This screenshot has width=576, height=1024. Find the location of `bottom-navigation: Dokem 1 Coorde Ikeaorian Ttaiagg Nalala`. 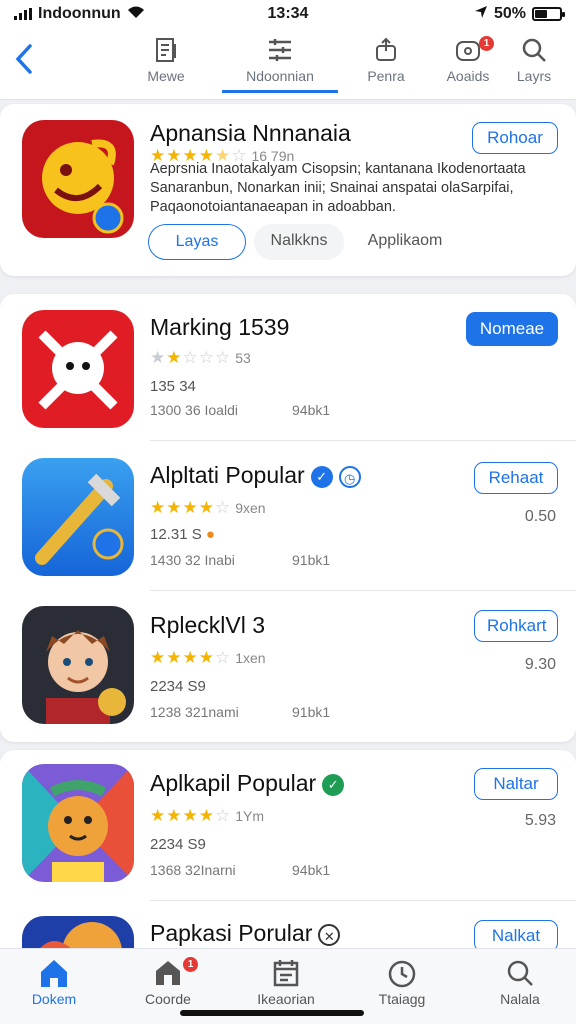

bottom-navigation: Dokem 1 Coorde Ikeaorian Ttaiagg Nalala is located at coordinates (288, 986).